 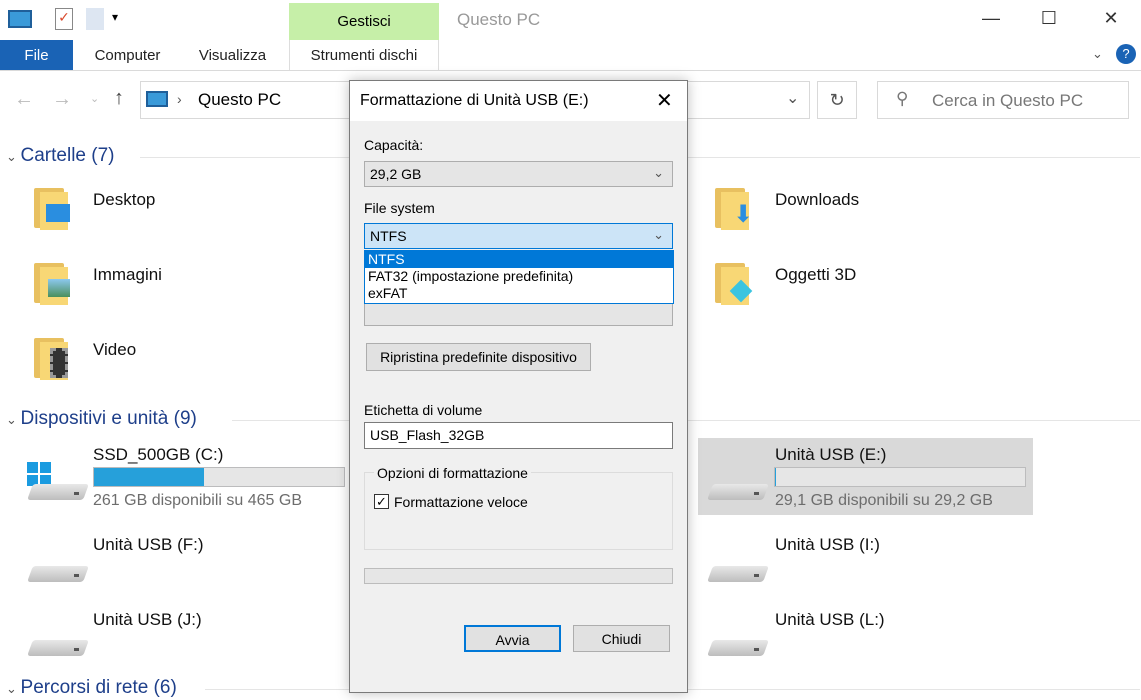 What do you see at coordinates (512, 638) in the screenshot?
I see `start-button: Avvia` at bounding box center [512, 638].